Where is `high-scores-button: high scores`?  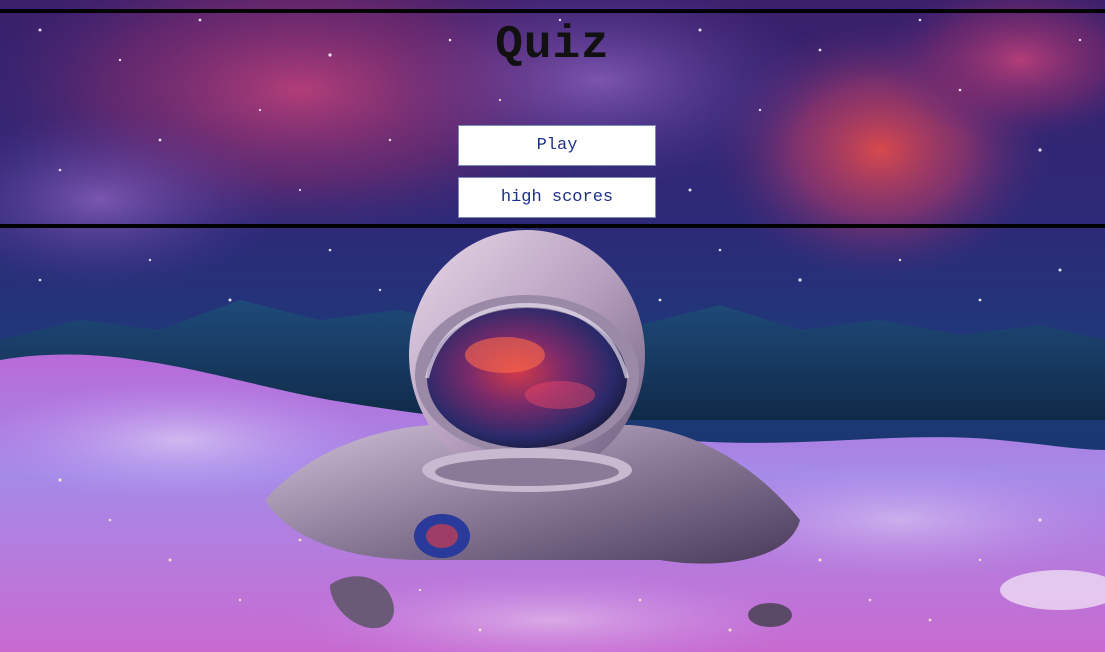
high-scores-button: high scores is located at coordinates (557, 197).